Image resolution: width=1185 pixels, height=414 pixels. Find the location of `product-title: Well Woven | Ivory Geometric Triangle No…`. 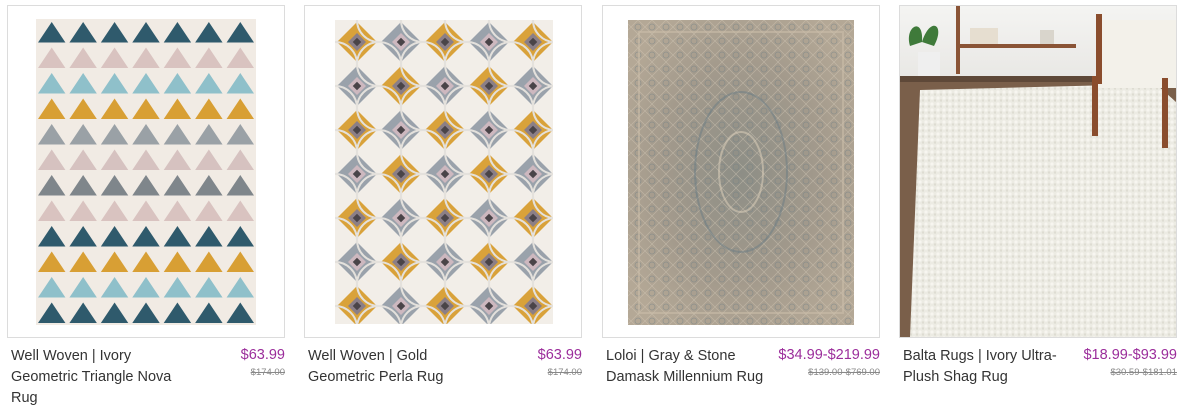

product-title: Well Woven | Ivory Geometric Triangle No… is located at coordinates (99, 377).